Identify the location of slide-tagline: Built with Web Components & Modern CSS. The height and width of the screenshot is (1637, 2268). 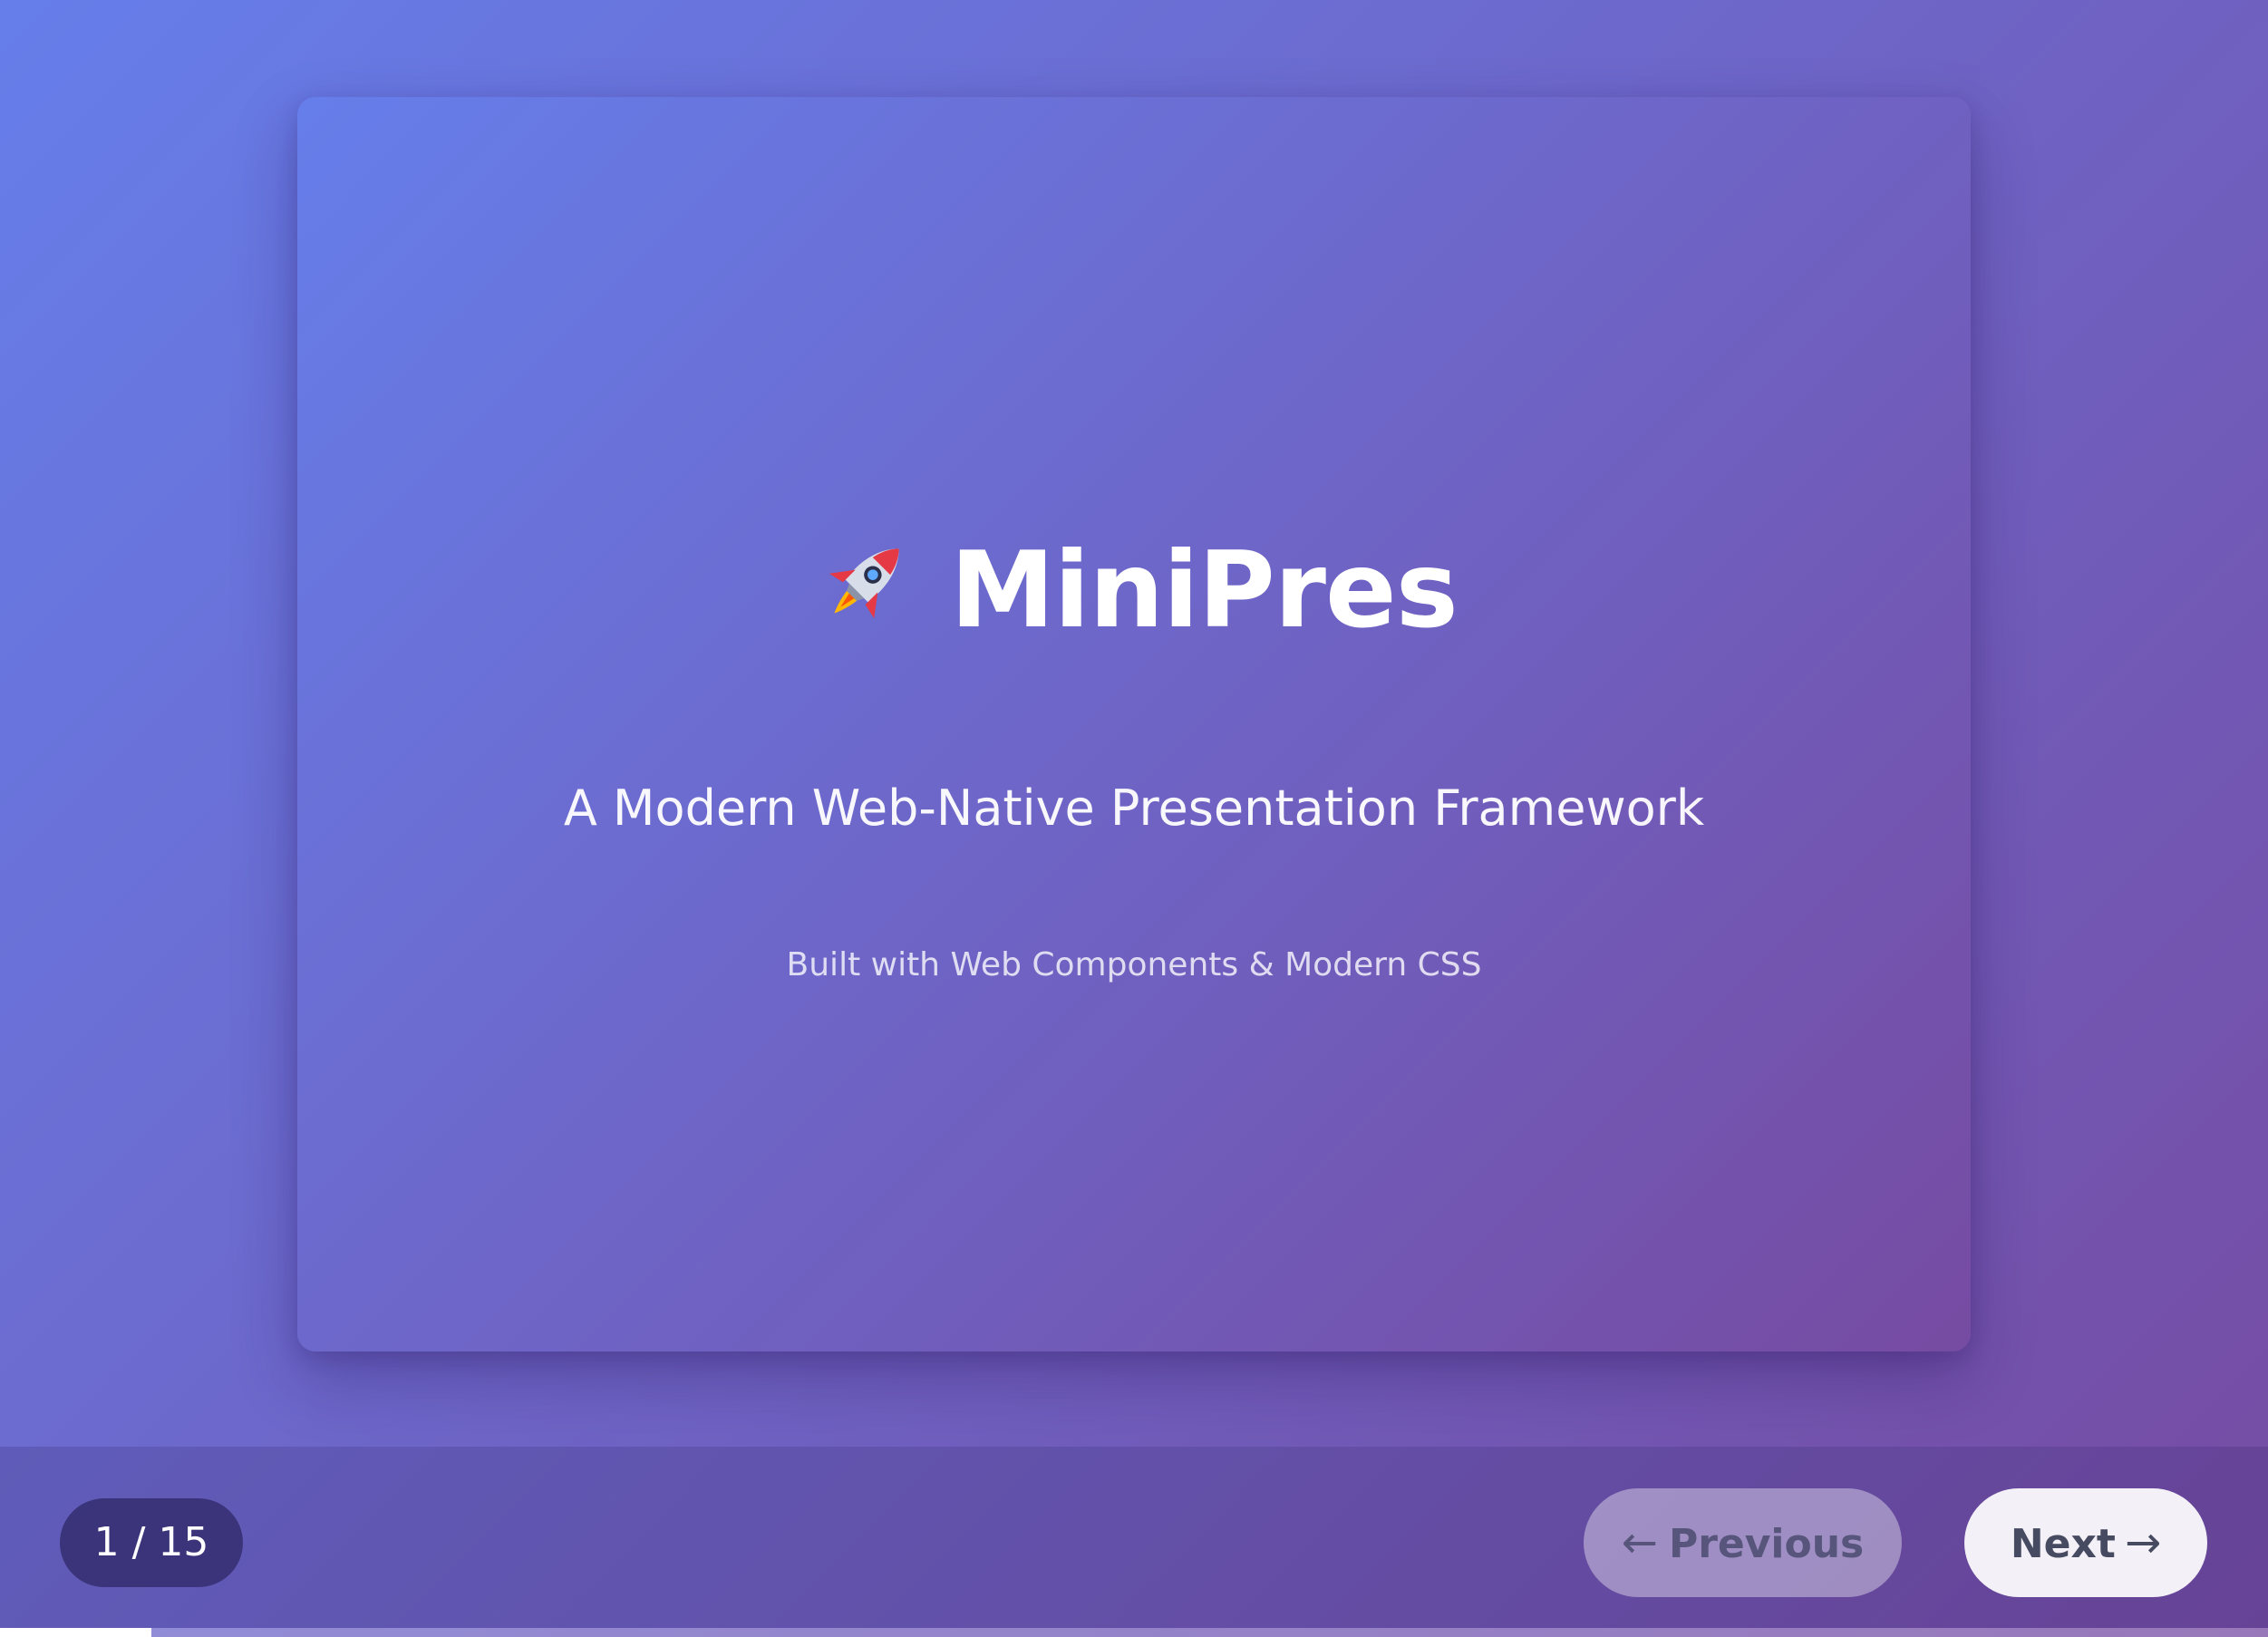
(1134, 965).